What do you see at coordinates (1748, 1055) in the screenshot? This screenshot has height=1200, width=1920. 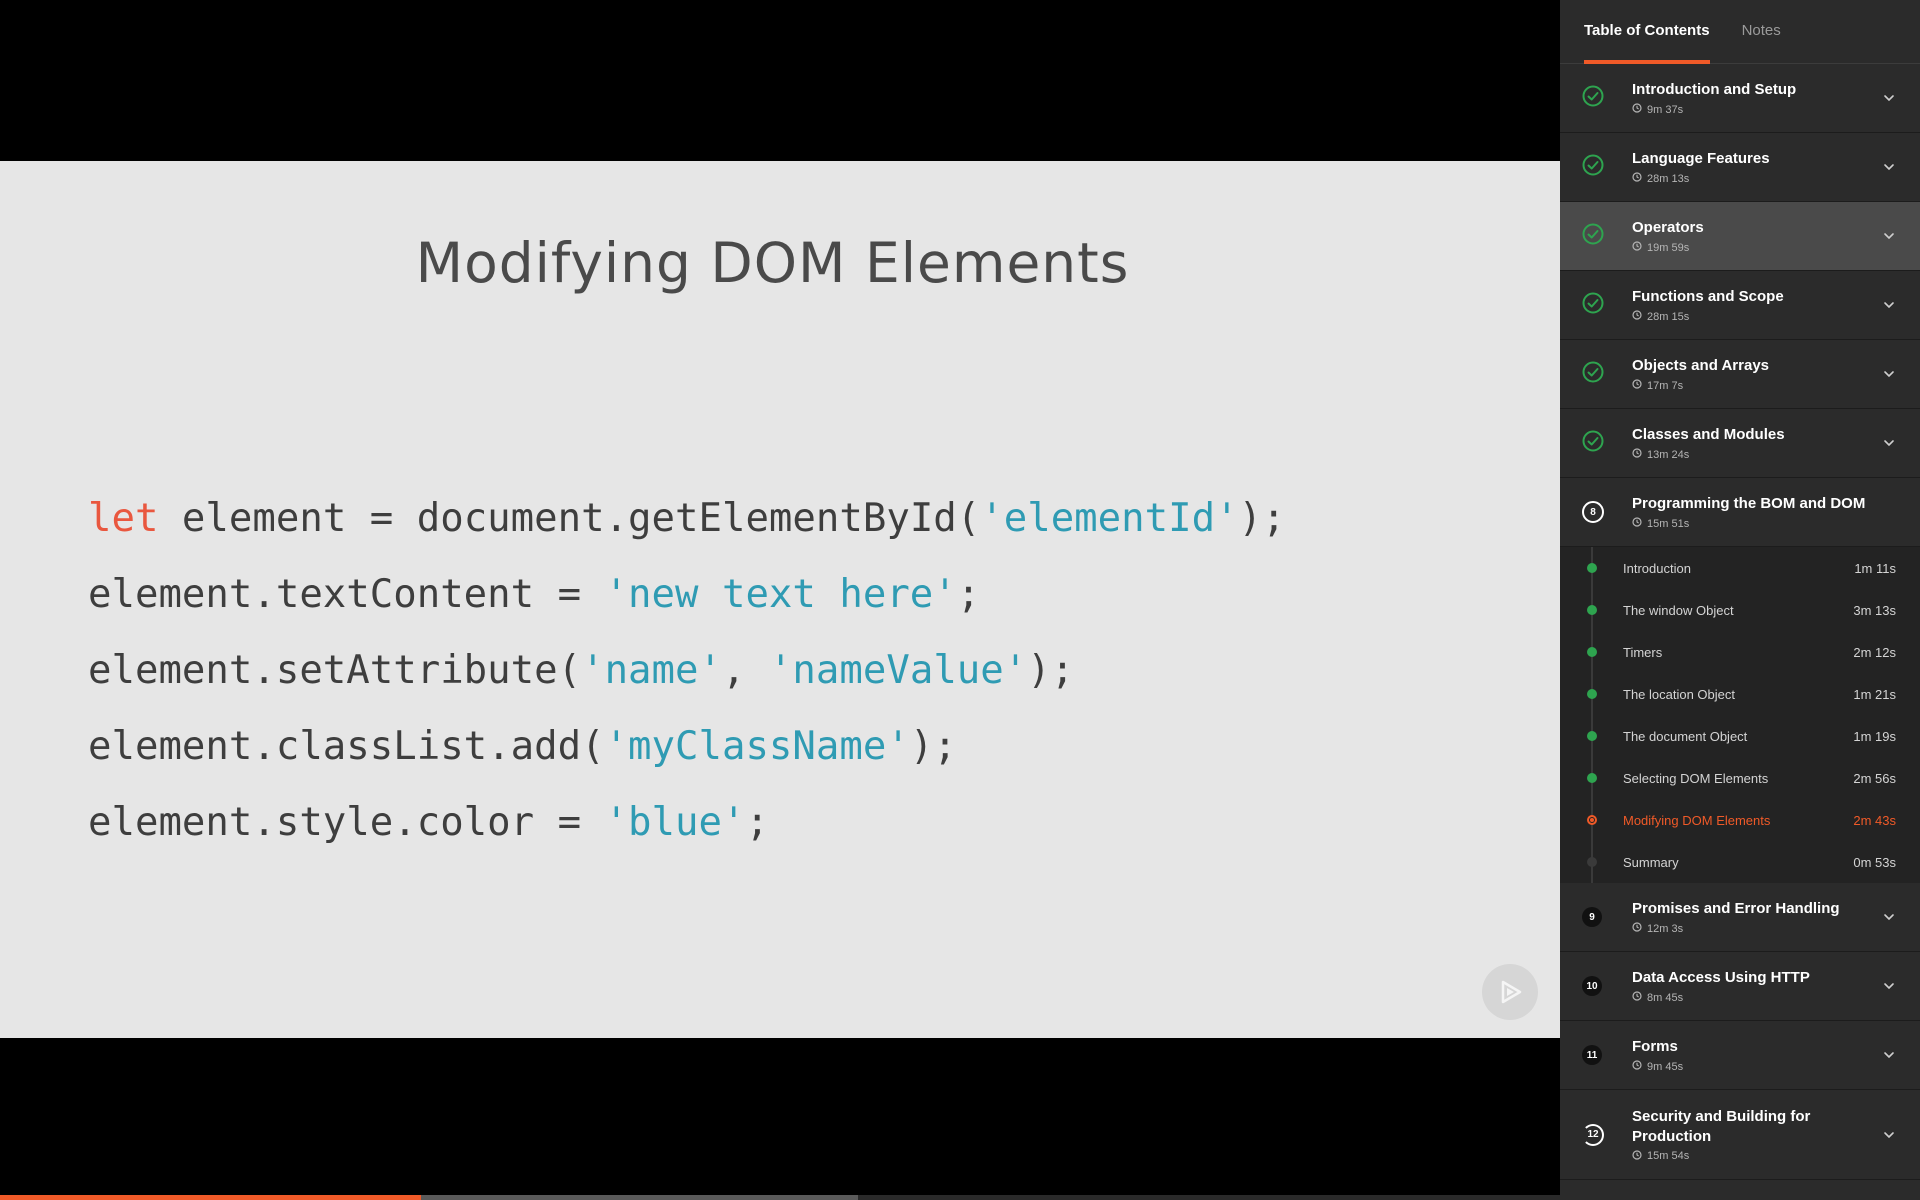 I see `module-text: Forms 9m 45s` at bounding box center [1748, 1055].